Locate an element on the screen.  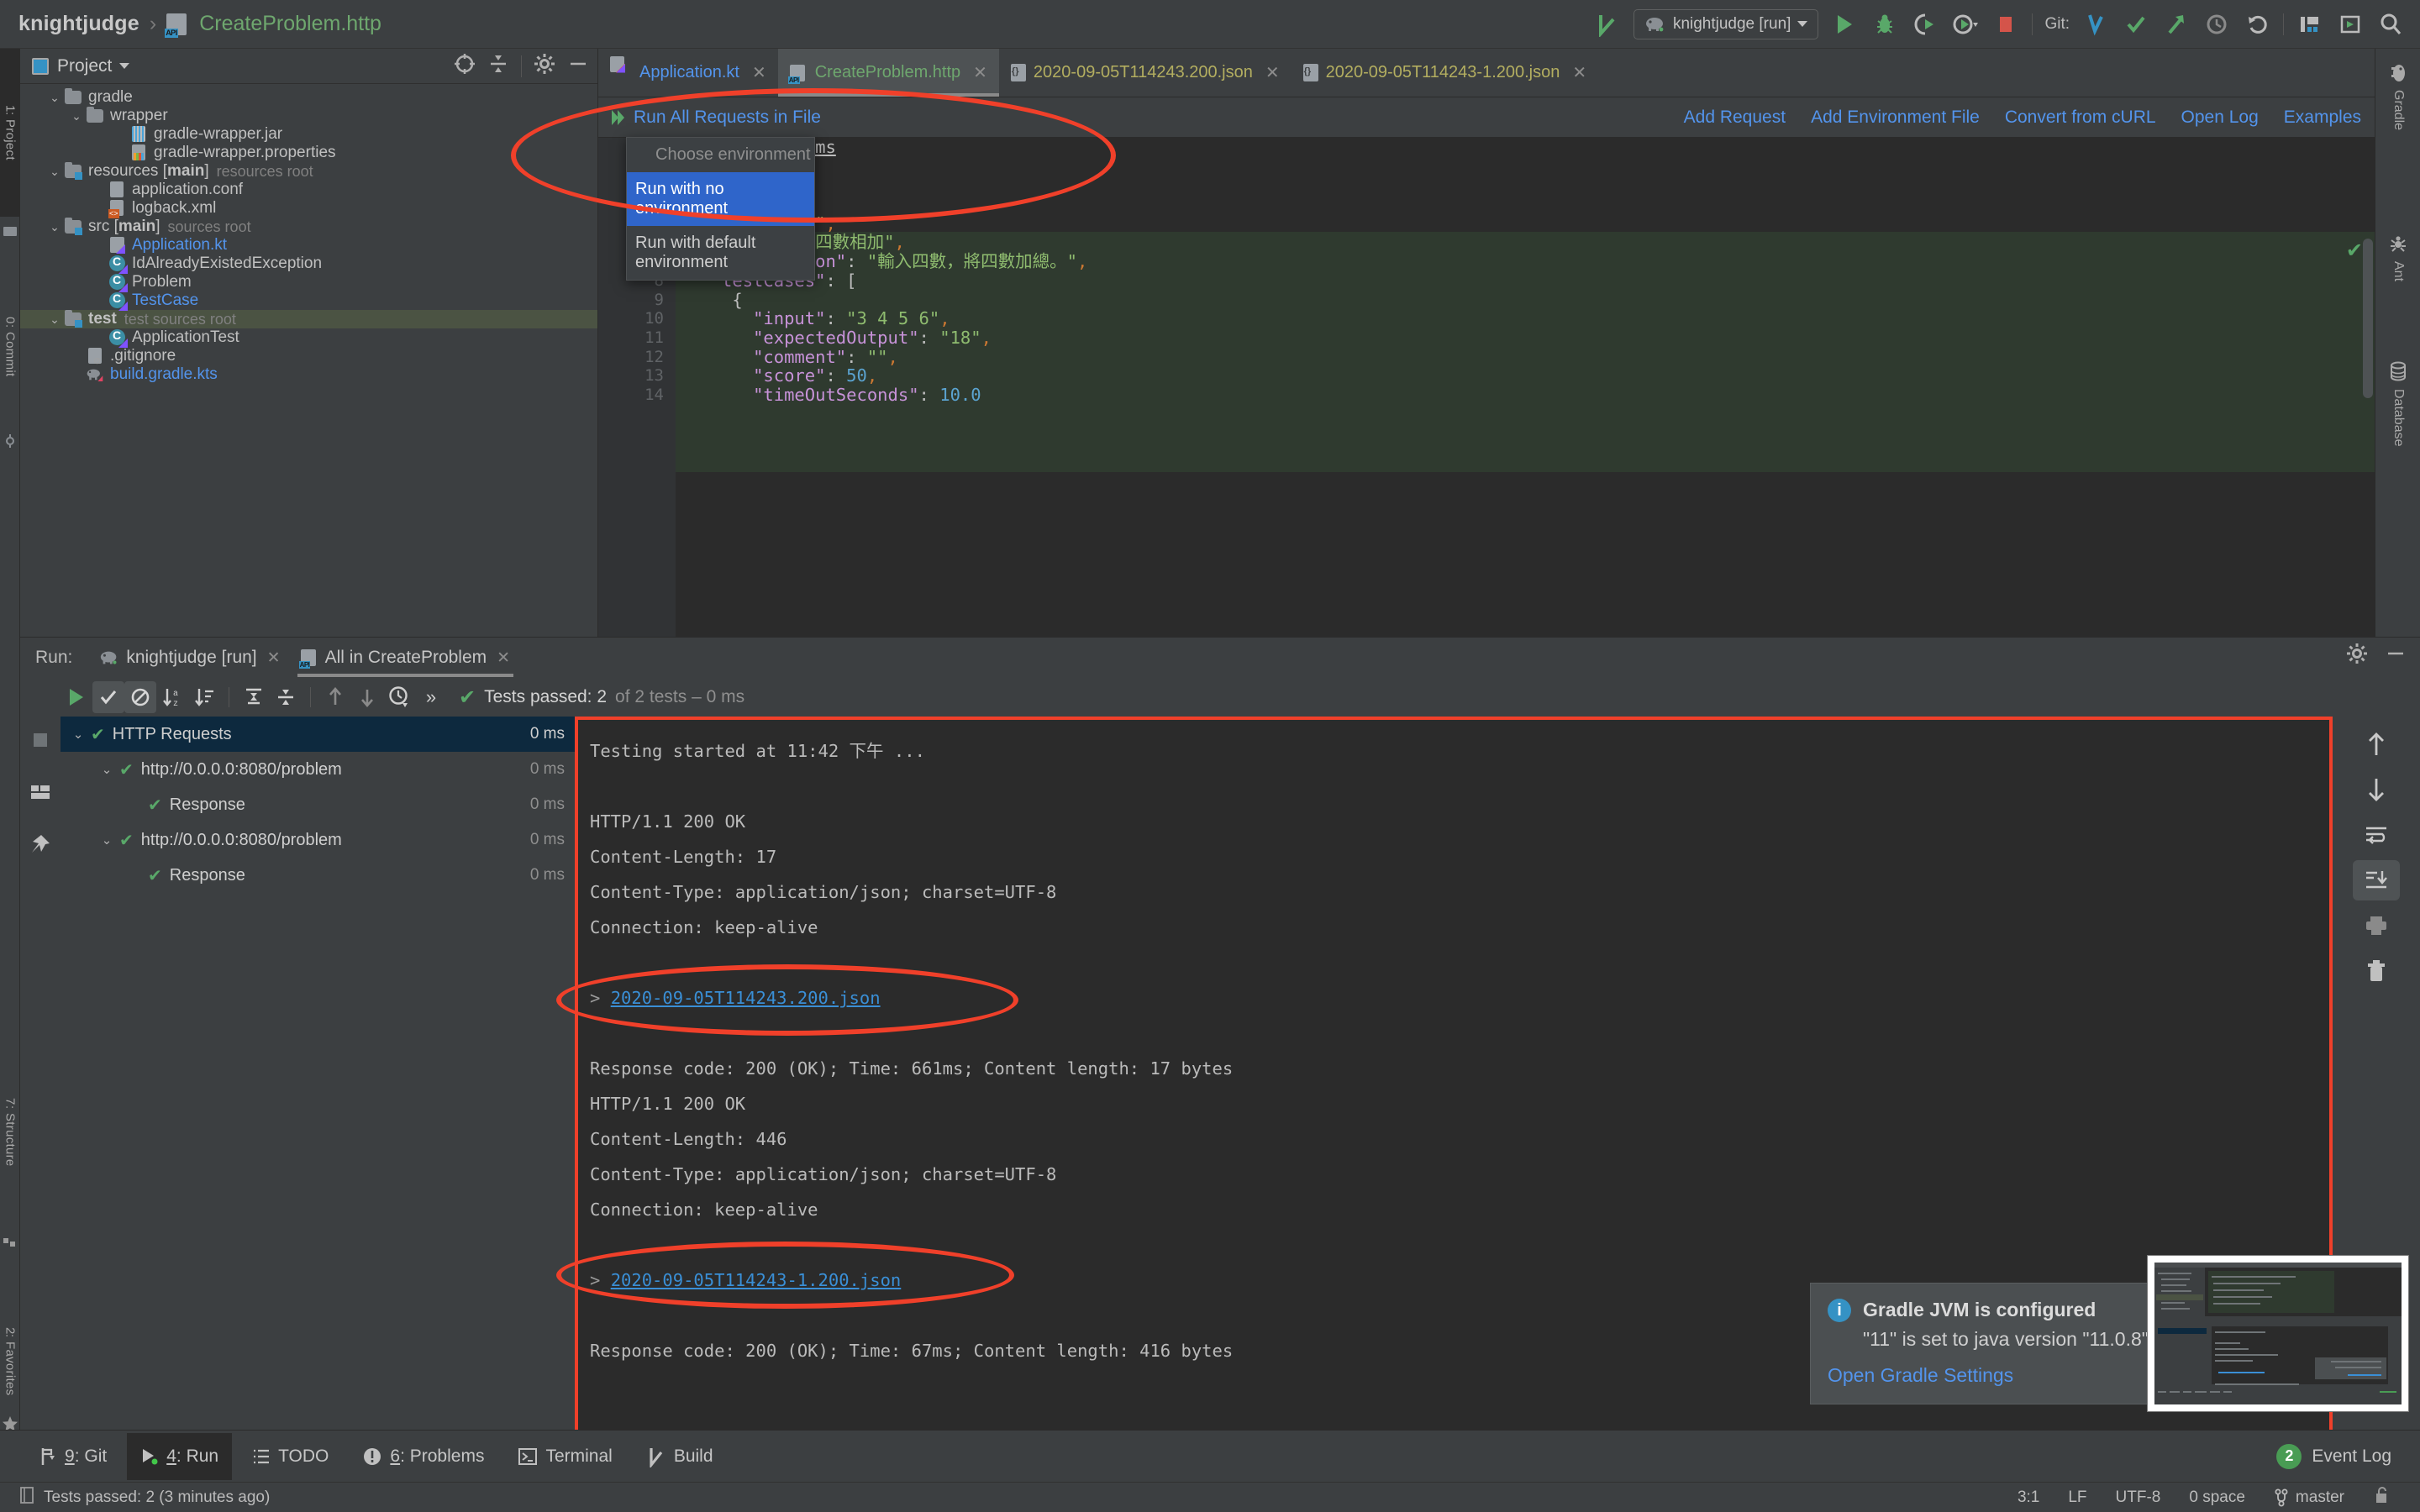
tree-item-application-kt: · Application.kt is located at coordinates (308, 245).